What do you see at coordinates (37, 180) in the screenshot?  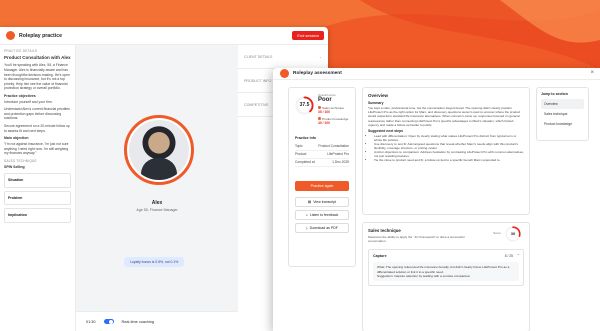 I see `accordion-situation: Situation` at bounding box center [37, 180].